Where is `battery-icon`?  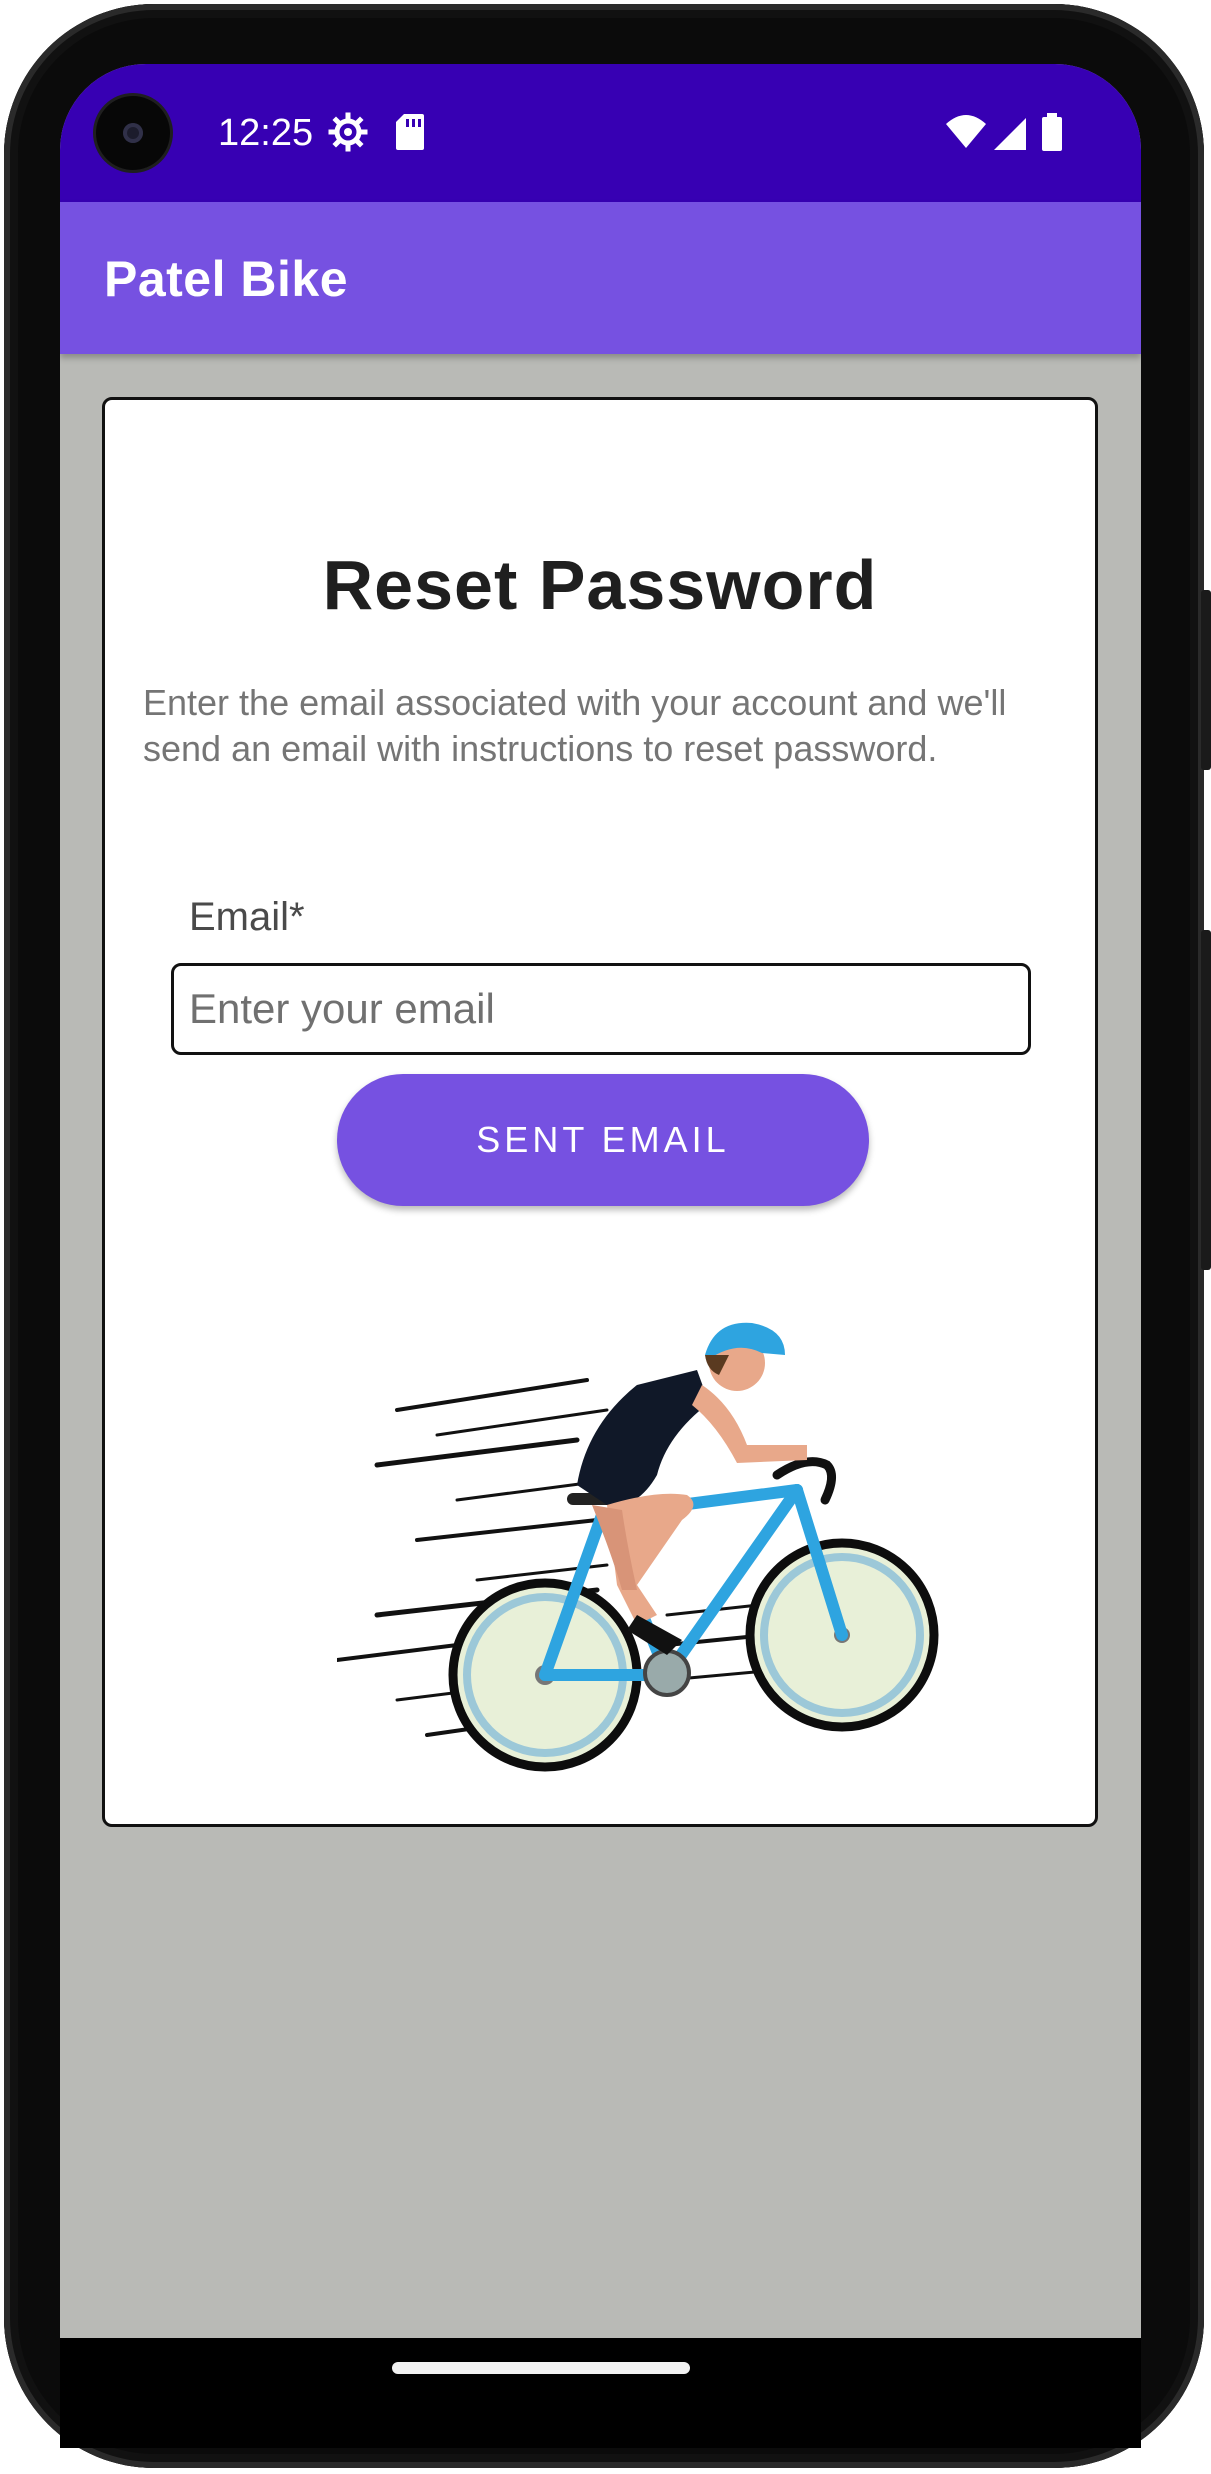
battery-icon is located at coordinates (1052, 132).